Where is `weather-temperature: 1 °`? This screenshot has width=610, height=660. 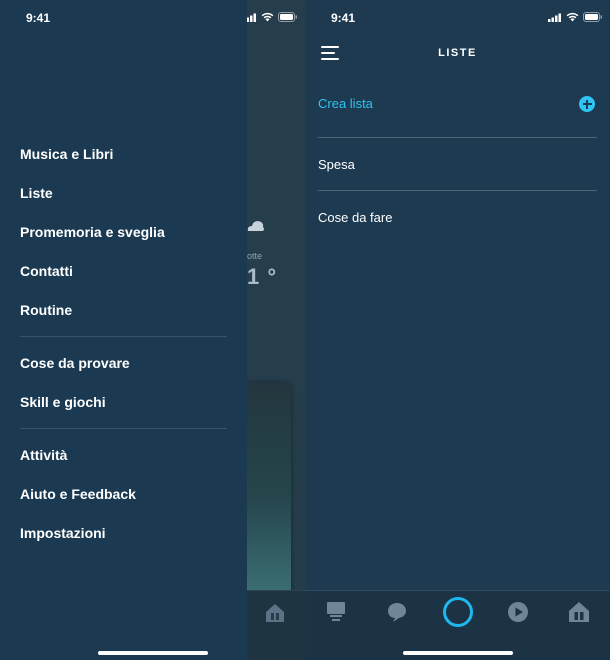
weather-temperature: 1 ° is located at coordinates (262, 276).